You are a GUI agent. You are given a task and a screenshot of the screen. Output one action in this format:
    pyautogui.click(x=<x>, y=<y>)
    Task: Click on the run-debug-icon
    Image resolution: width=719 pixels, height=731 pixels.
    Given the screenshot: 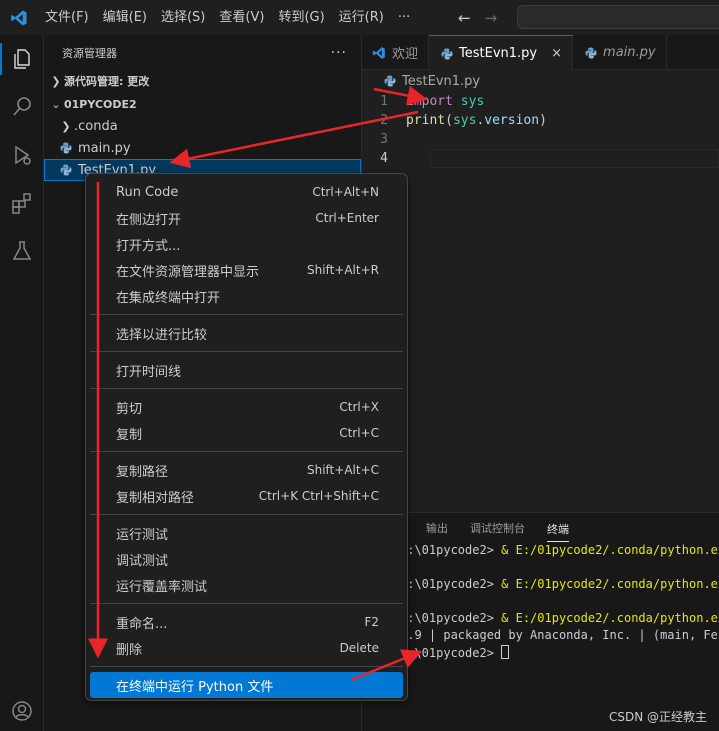 What is the action you would take?
    pyautogui.click(x=22, y=155)
    